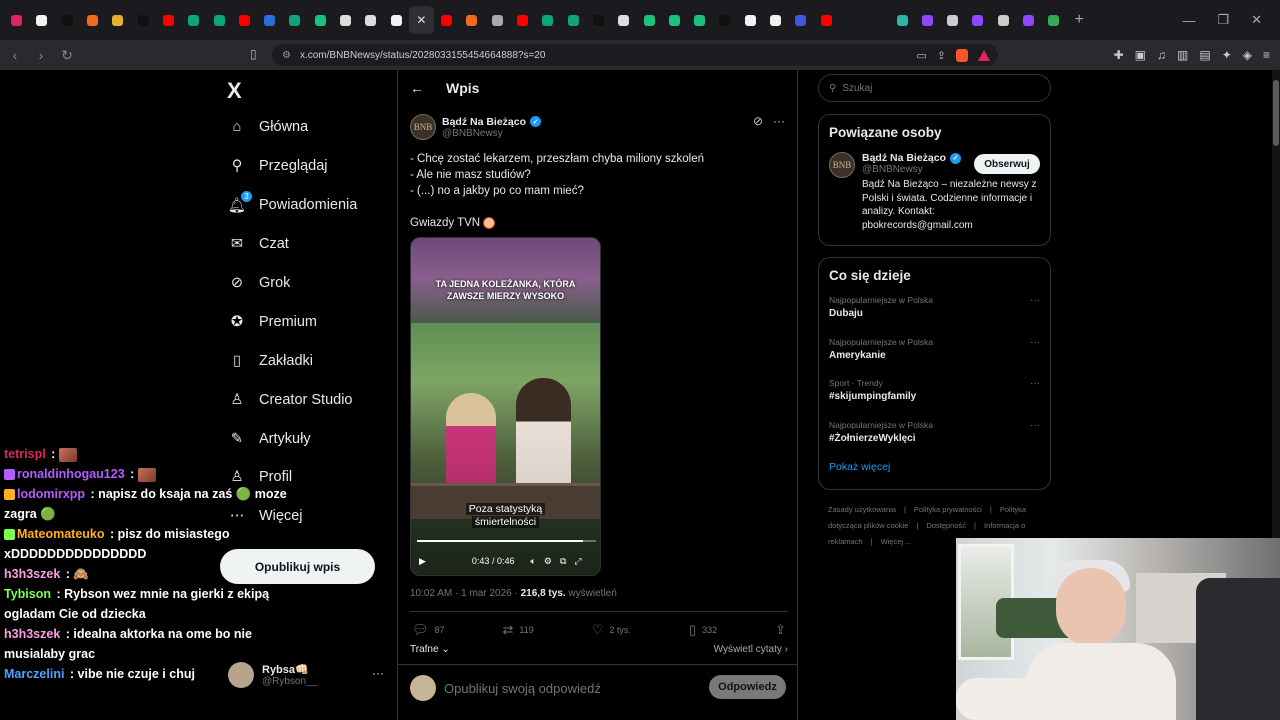 This screenshot has width=1280, height=720. I want to click on nav-item-bell: 🔔︎ 3 Powiadomienia, so click(312, 205).